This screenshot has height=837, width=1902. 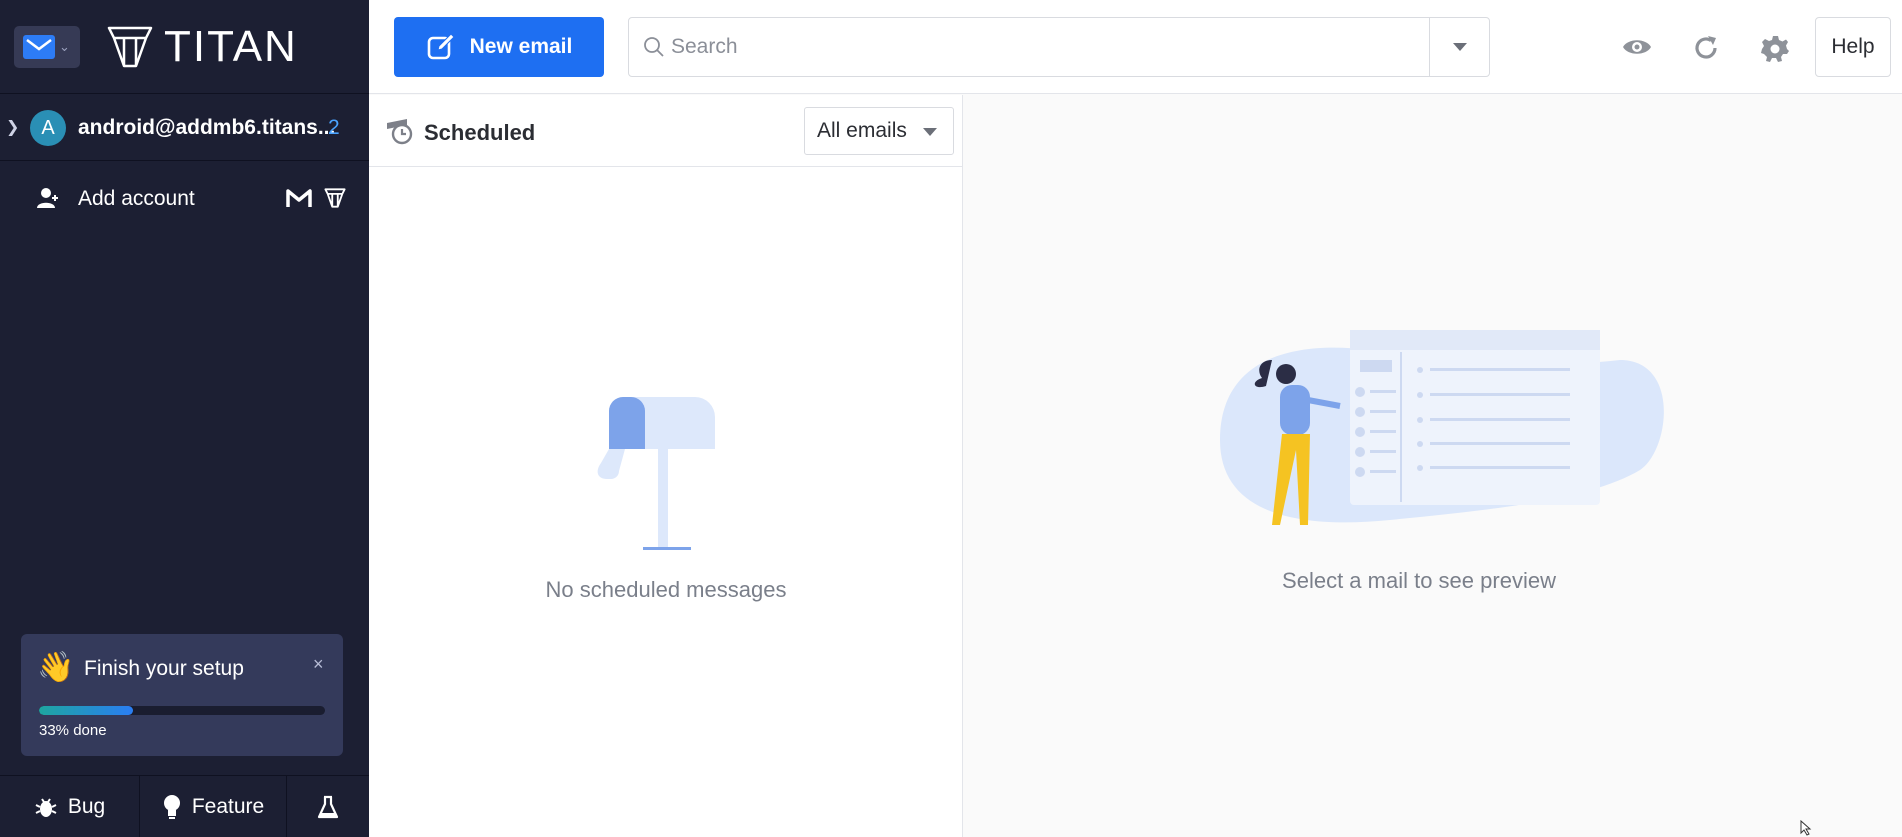 I want to click on feature-label: Feature, so click(x=228, y=806).